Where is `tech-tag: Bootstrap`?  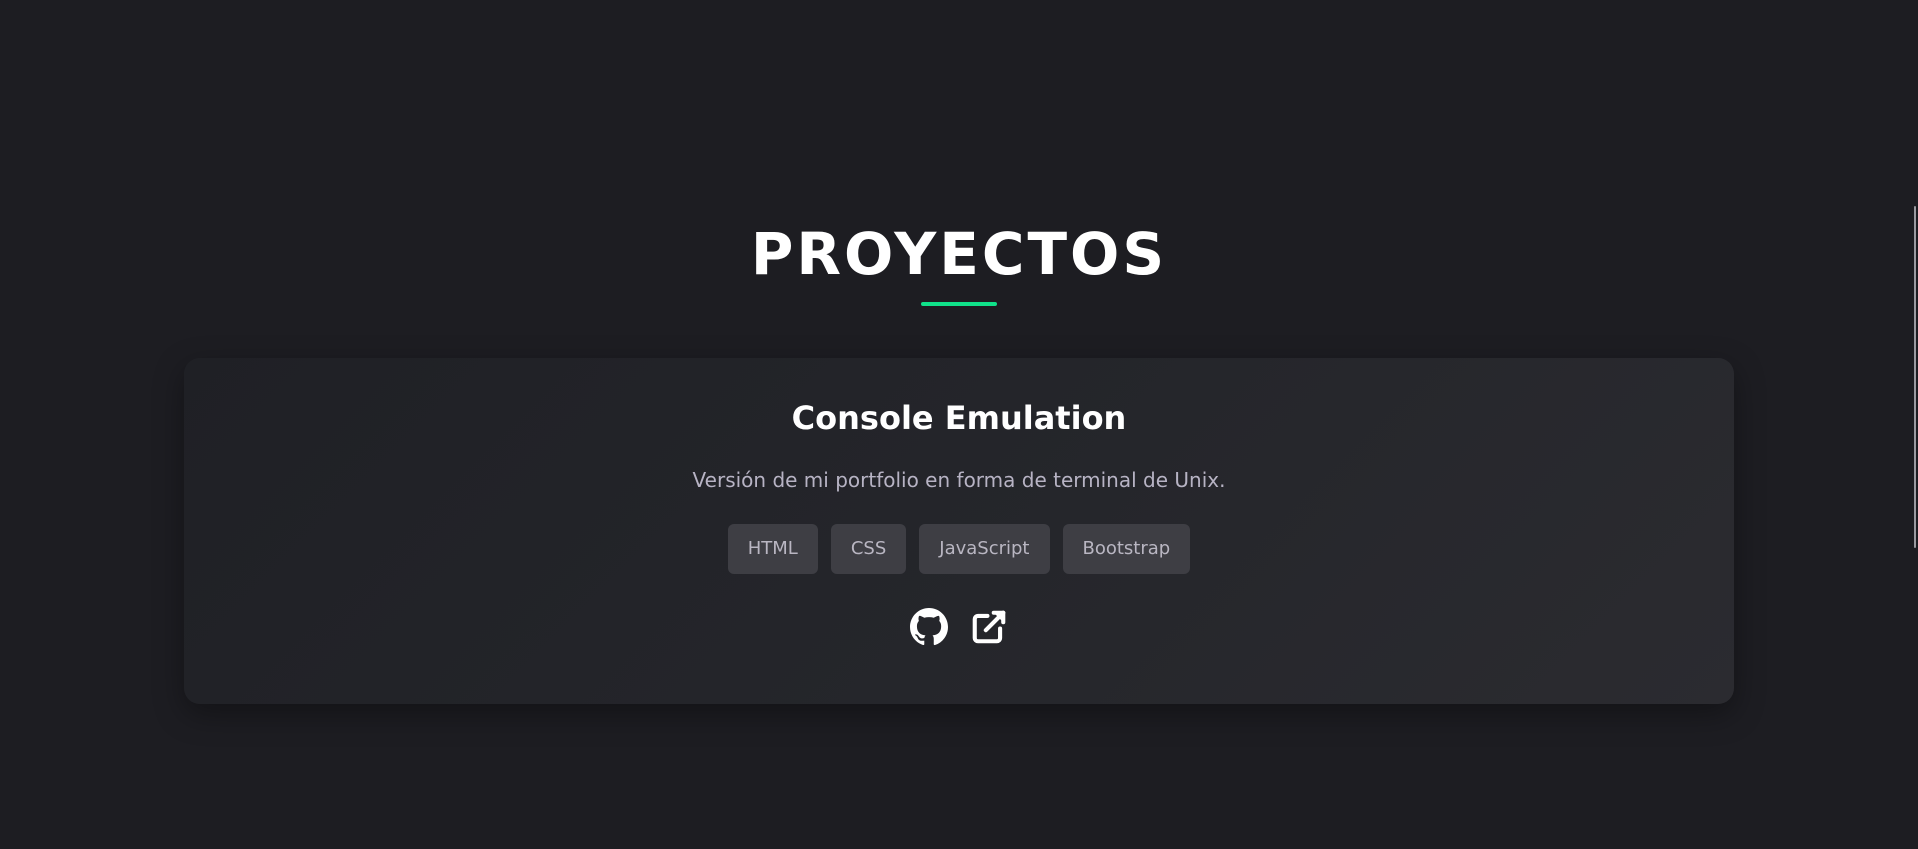
tech-tag: Bootstrap is located at coordinates (1126, 549).